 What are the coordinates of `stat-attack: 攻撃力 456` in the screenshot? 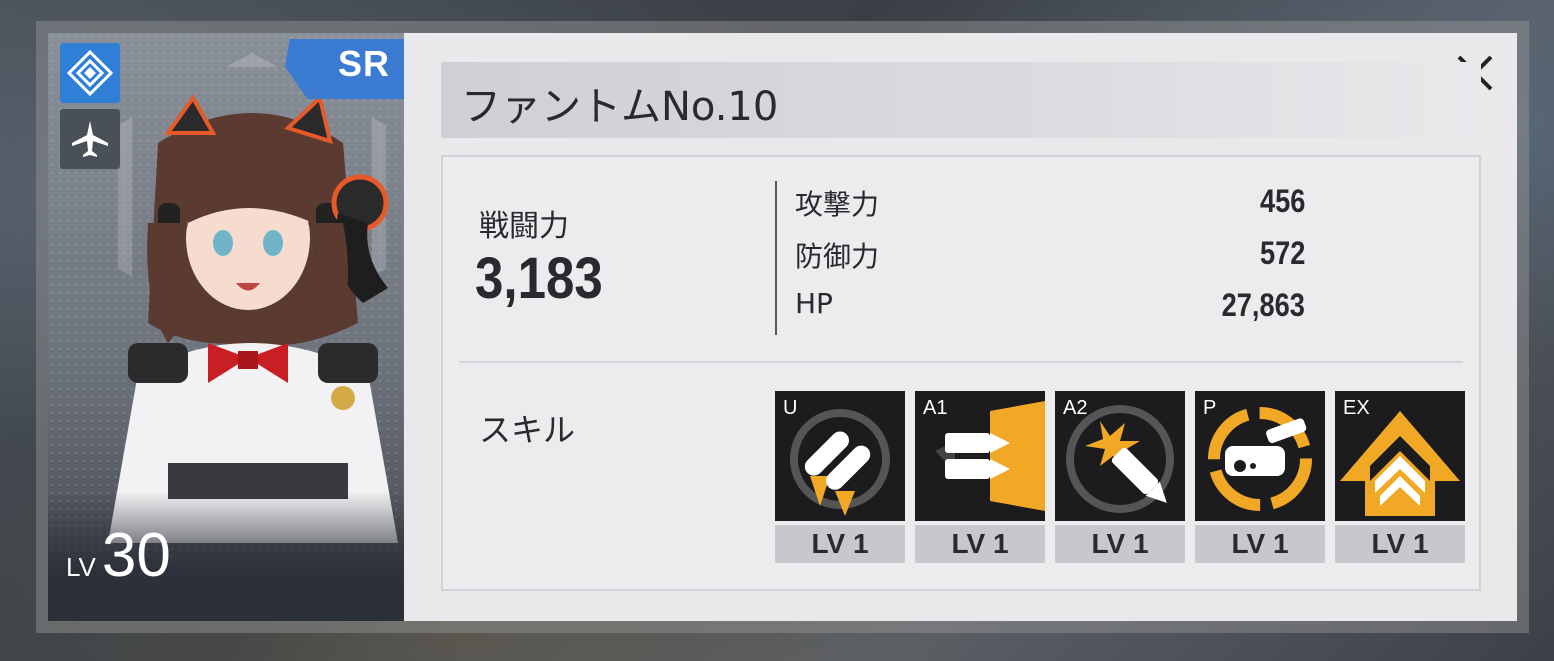 It's located at (1050, 207).